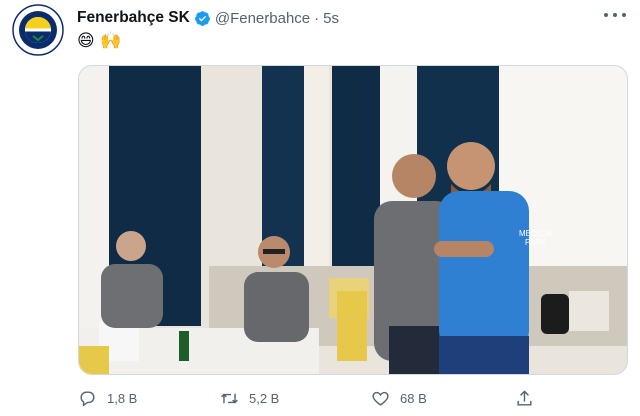 Image resolution: width=640 pixels, height=416 pixels. I want to click on retweet-count: 5,2 B, so click(264, 398).